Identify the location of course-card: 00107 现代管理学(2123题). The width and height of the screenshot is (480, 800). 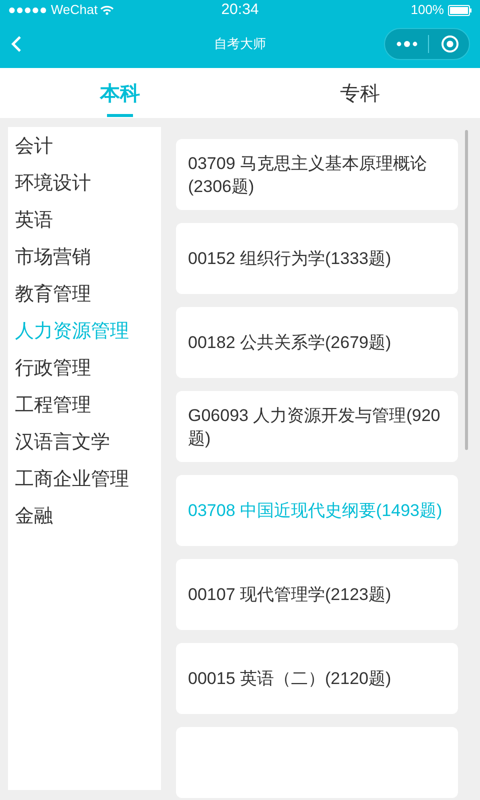
(317, 594).